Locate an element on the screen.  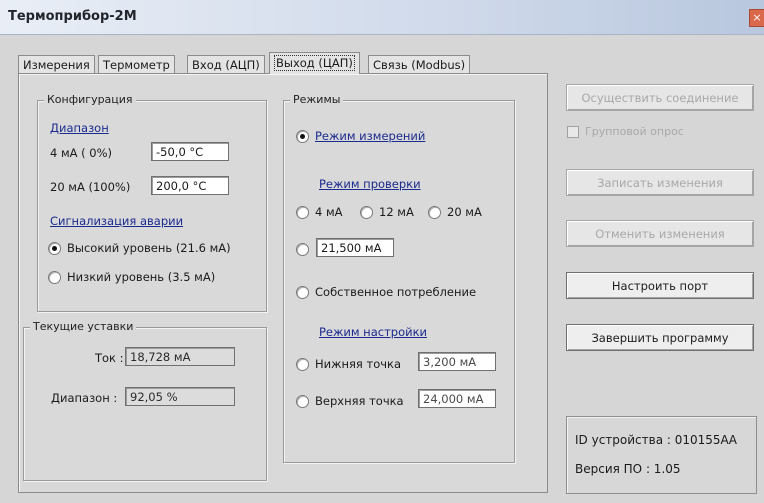
group-poll-label: Групповой опрос is located at coordinates (634, 131).